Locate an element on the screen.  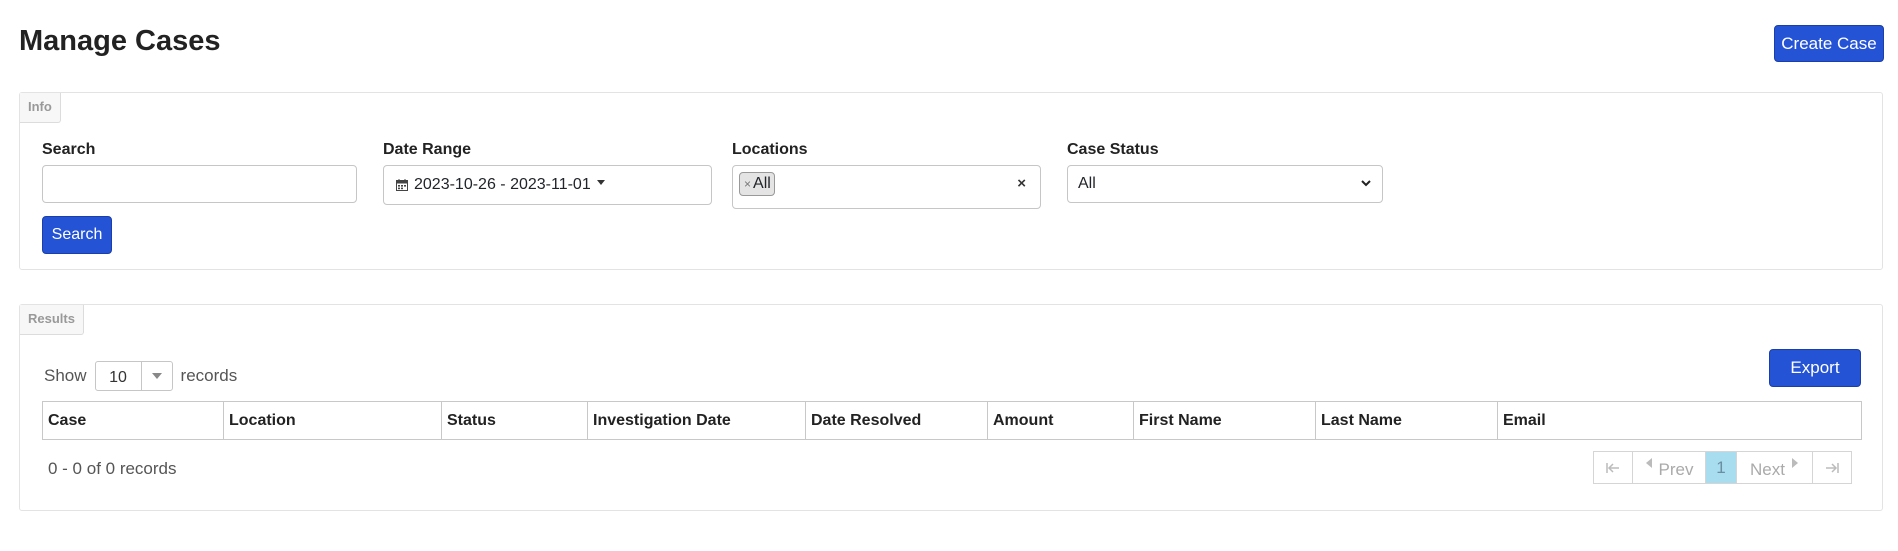
last-page-icon is located at coordinates (1832, 467).